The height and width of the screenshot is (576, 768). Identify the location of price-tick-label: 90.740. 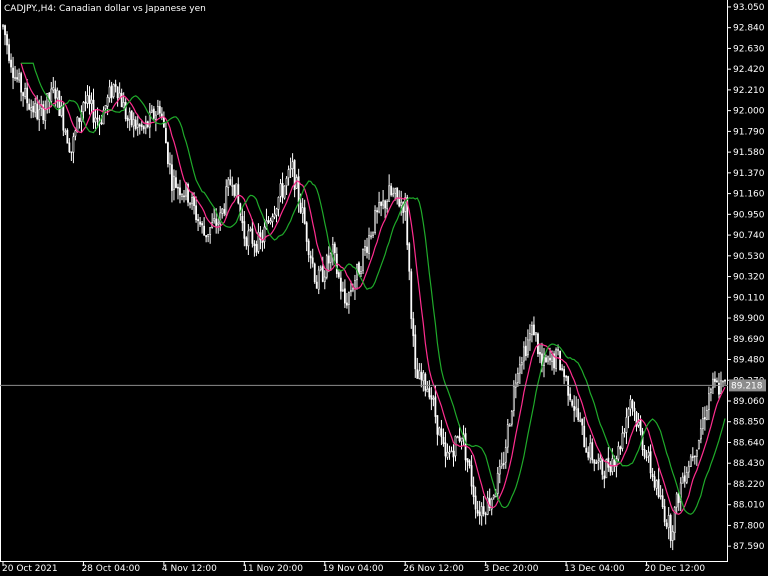
(749, 236).